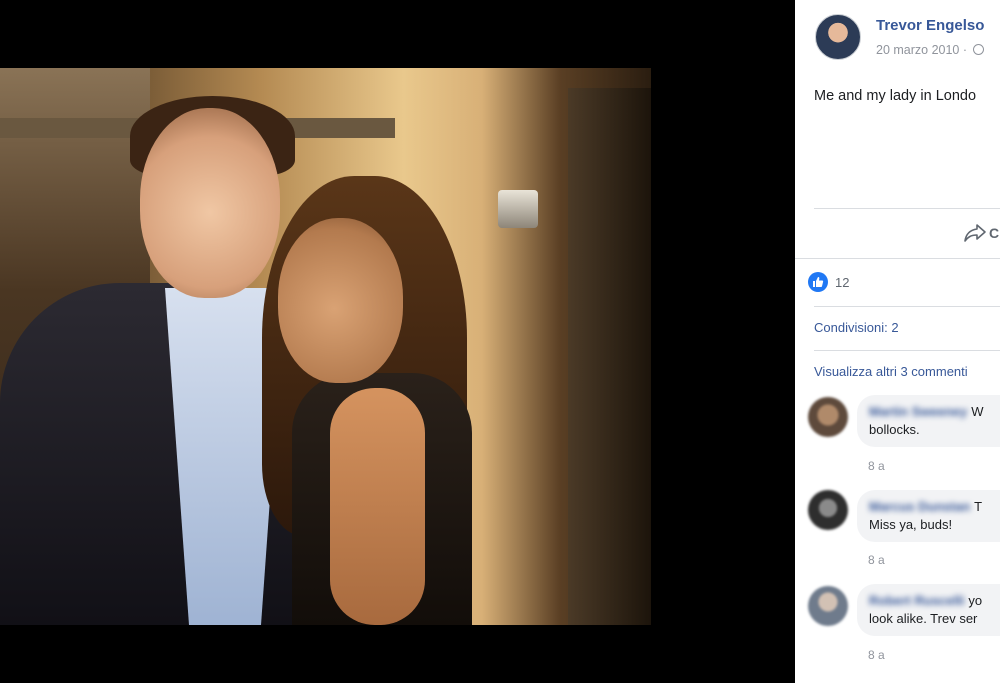  I want to click on photo-door, so click(609, 356).